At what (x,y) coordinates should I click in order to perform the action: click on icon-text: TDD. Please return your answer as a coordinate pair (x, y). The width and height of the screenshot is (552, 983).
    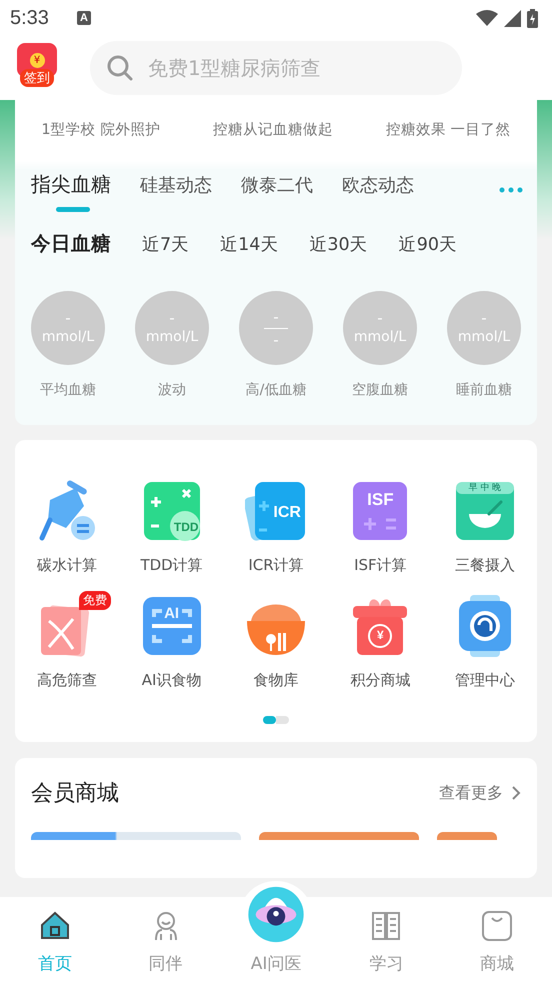
    Looking at the image, I should click on (186, 527).